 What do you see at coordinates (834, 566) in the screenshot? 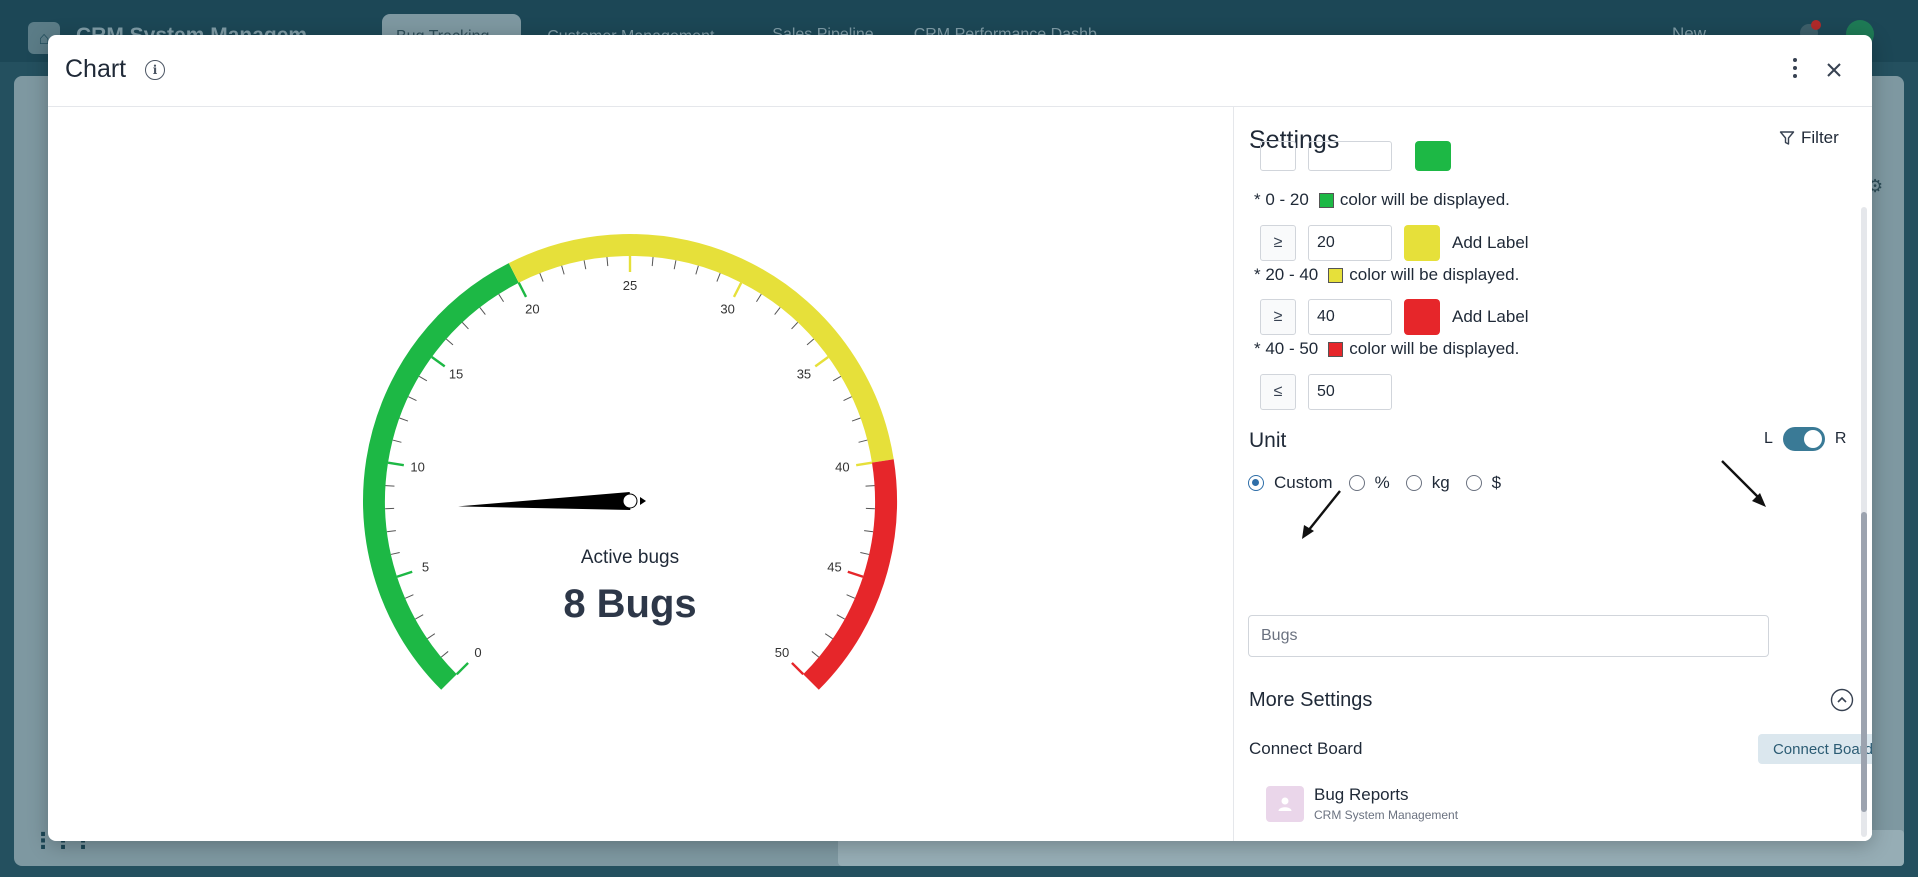
I see `gauge-tick-label: 45` at bounding box center [834, 566].